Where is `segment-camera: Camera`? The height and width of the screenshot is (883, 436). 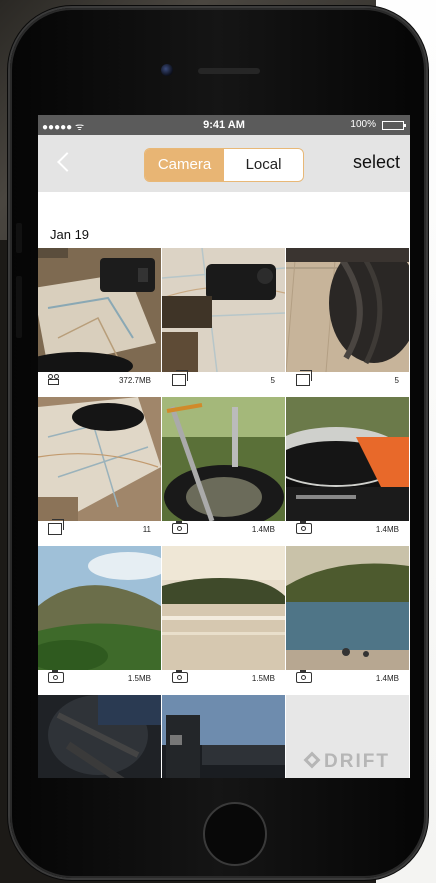
segment-camera: Camera is located at coordinates (184, 165).